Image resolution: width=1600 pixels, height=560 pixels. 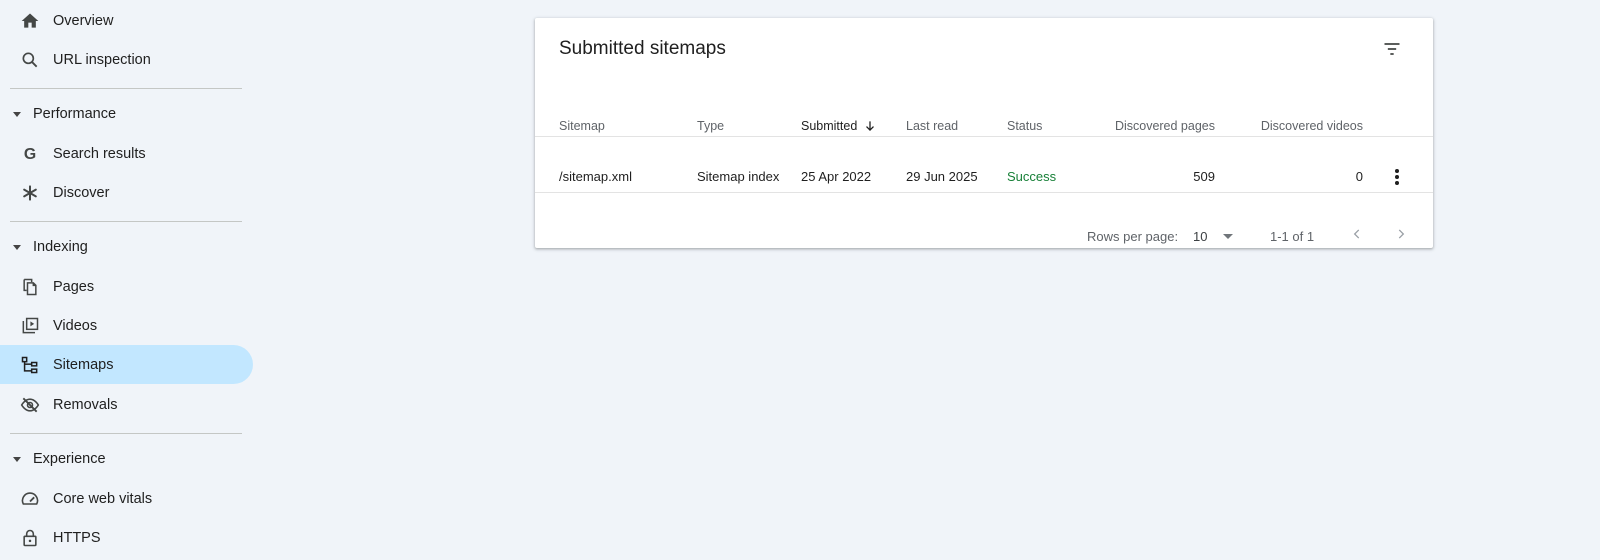 What do you see at coordinates (30, 21) in the screenshot?
I see `home-icon` at bounding box center [30, 21].